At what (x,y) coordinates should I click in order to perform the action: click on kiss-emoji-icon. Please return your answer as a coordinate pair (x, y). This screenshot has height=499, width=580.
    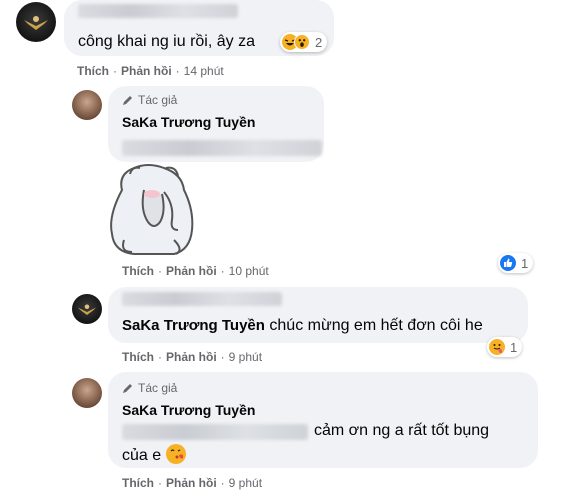
    Looking at the image, I should click on (175, 454).